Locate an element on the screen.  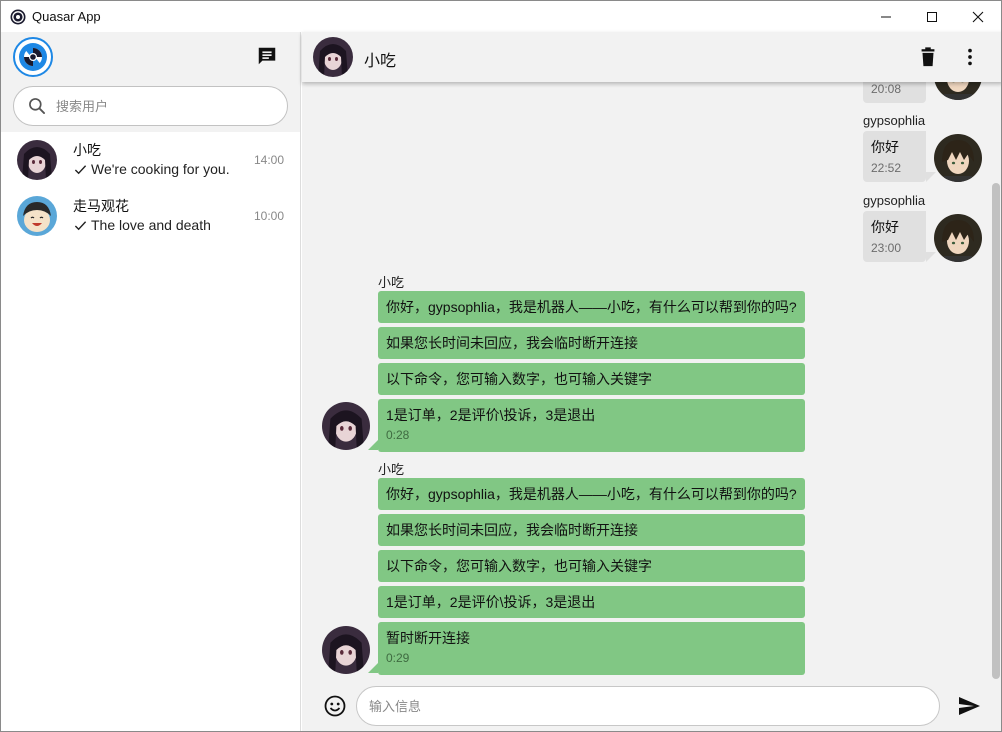
window-controls is located at coordinates (932, 16).